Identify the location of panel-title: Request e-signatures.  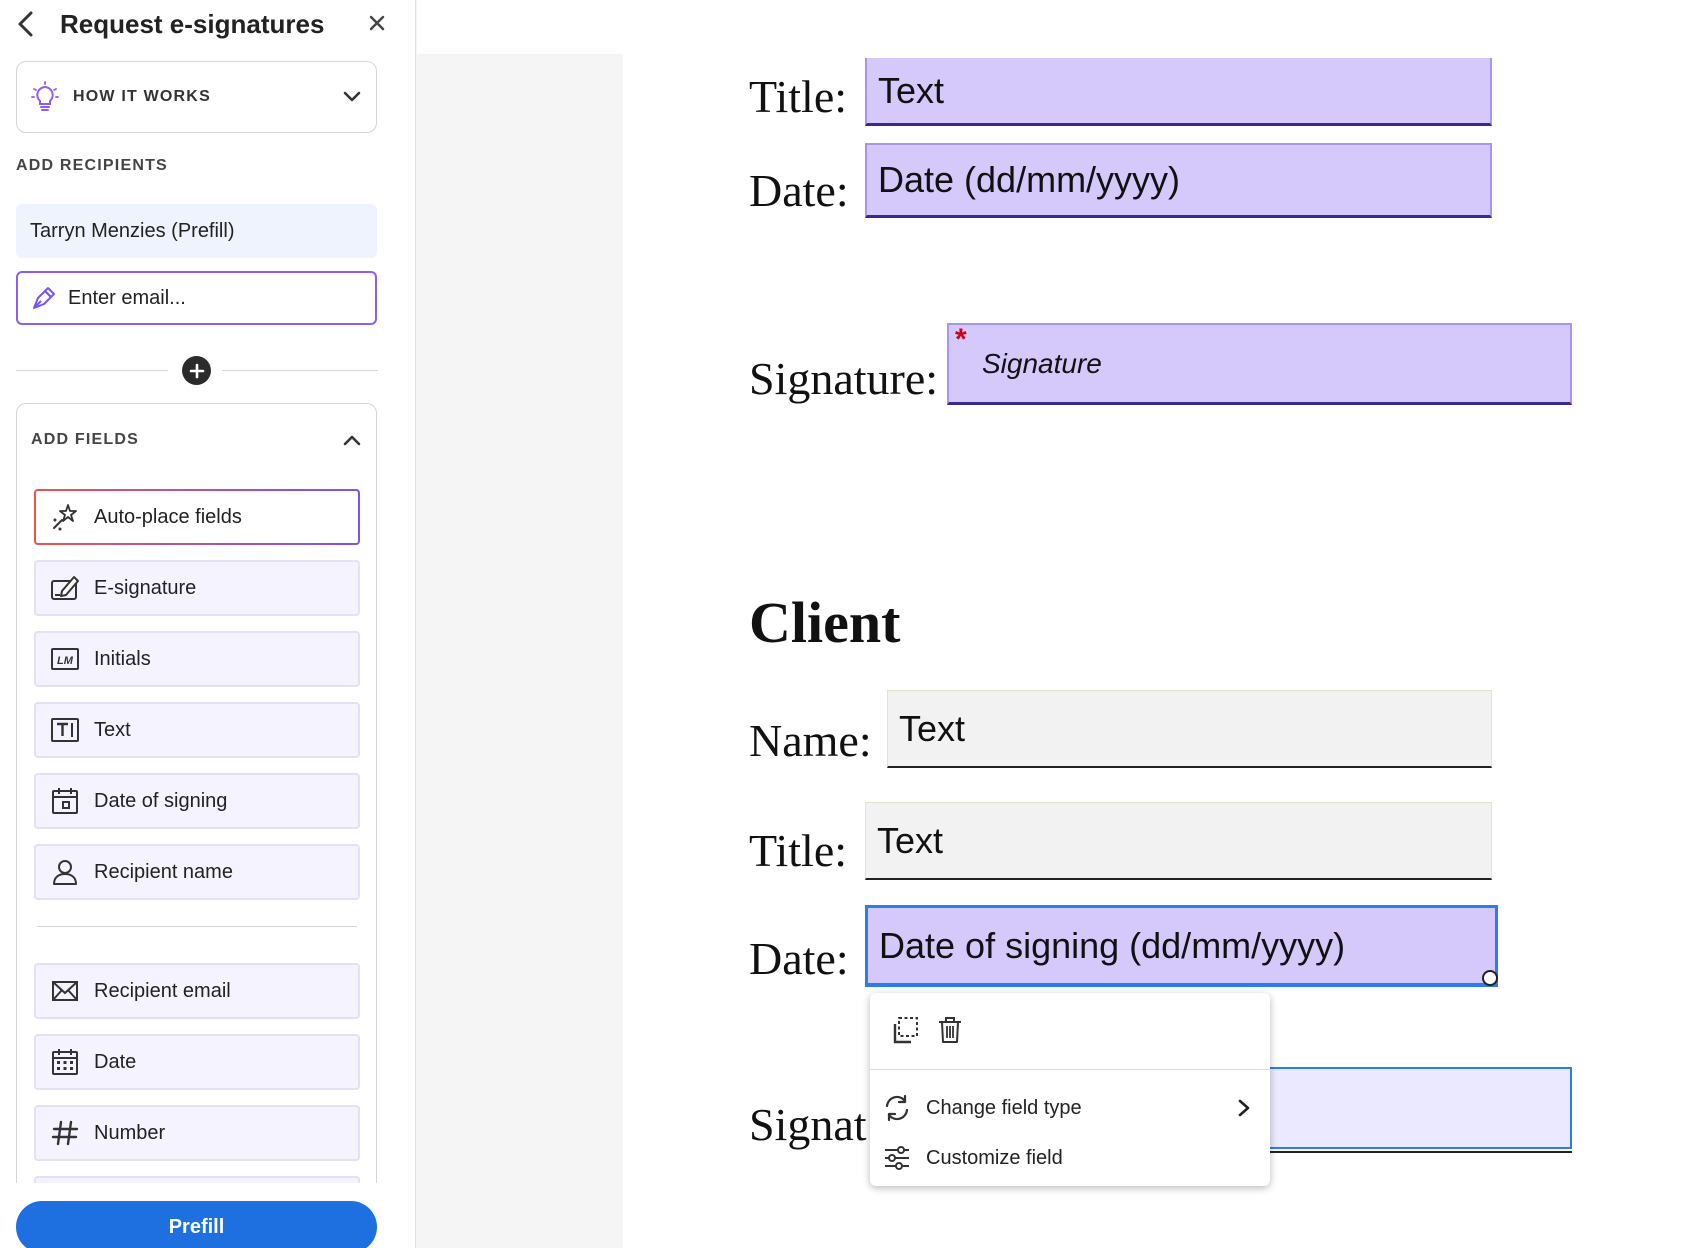
(192, 24).